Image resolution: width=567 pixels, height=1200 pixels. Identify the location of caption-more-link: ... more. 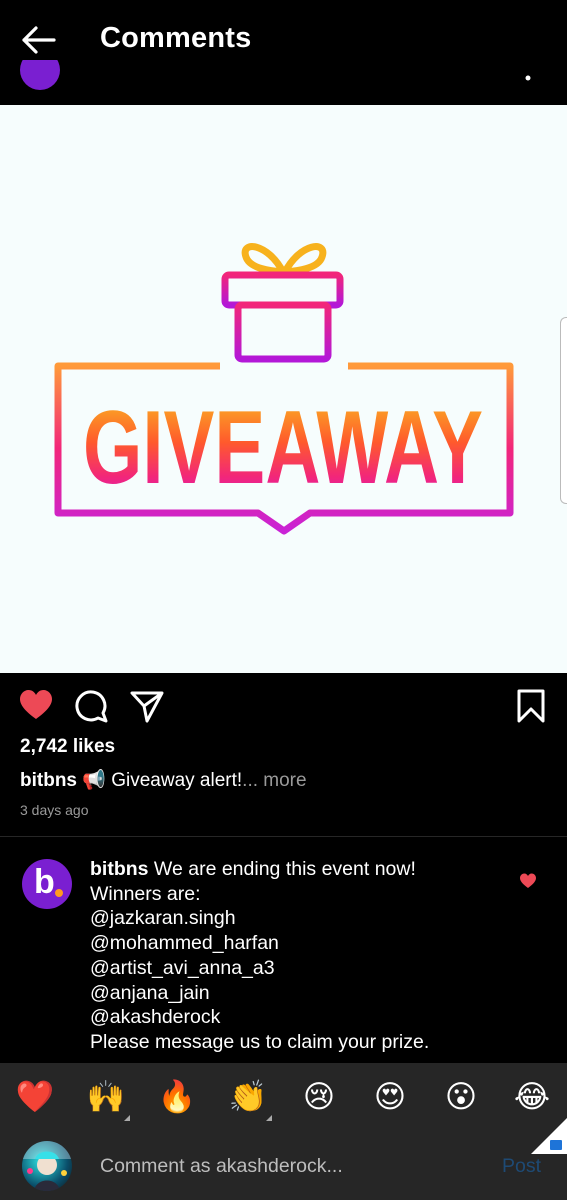
(274, 780).